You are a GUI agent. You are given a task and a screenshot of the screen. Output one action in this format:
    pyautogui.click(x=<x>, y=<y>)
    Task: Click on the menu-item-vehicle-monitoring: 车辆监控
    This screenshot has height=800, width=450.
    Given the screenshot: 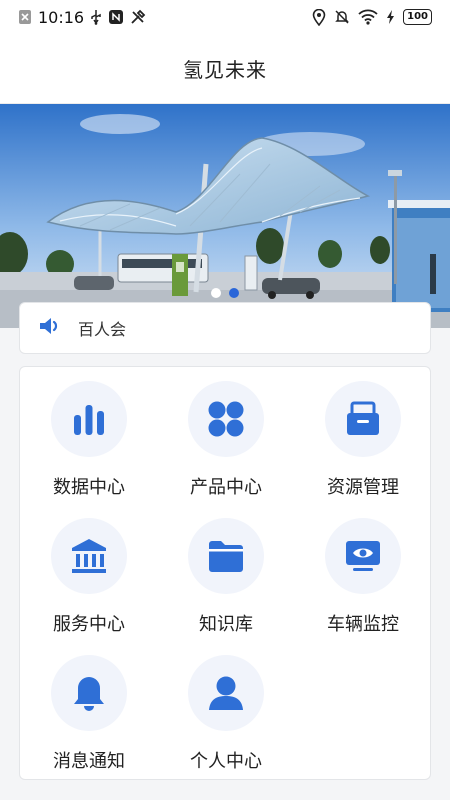 What is the action you would take?
    pyautogui.click(x=363, y=571)
    